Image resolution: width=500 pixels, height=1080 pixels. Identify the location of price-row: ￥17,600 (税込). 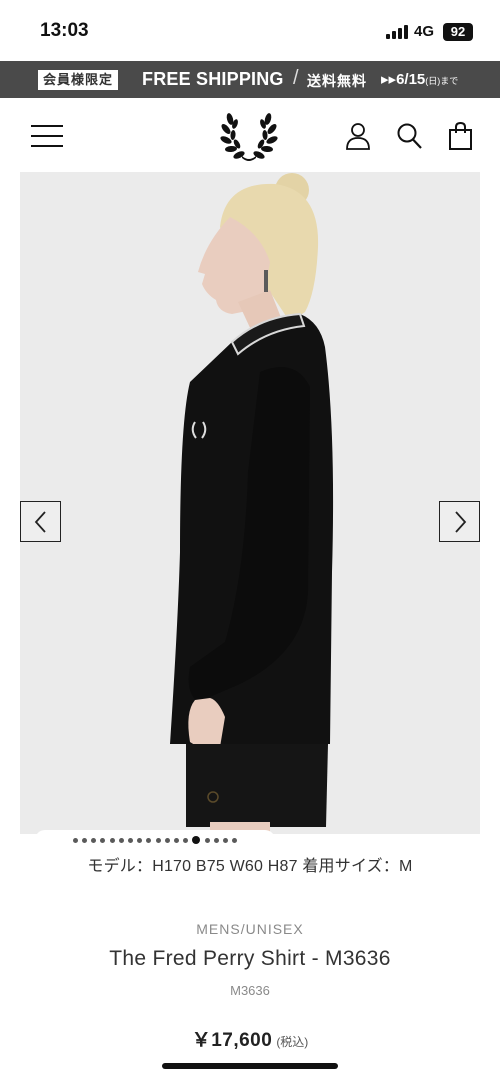
(250, 1038).